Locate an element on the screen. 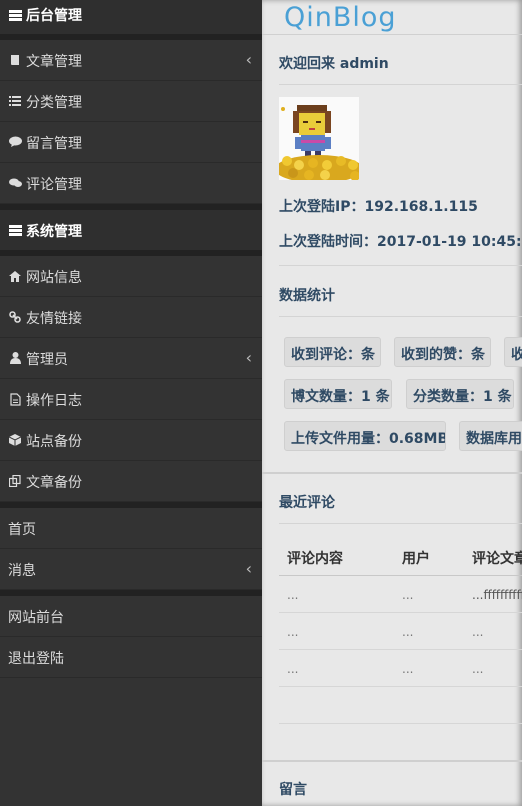 The image size is (522, 806). home-icon is located at coordinates (15, 276).